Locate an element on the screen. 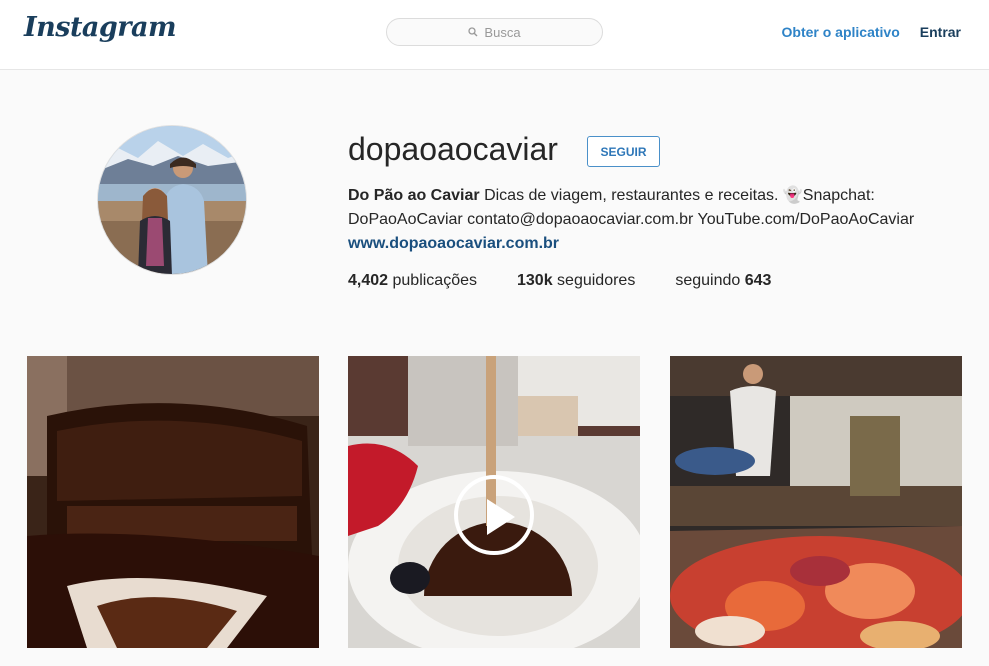 Image resolution: width=989 pixels, height=666 pixels. login-link: Entrar is located at coordinates (940, 32).